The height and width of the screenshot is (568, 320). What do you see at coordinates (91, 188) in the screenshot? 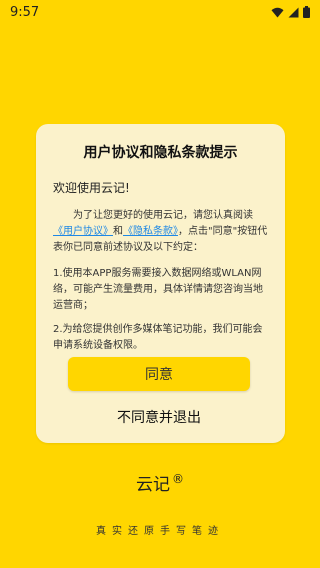
I see `greeting-text: 欢迎使用云记!` at bounding box center [91, 188].